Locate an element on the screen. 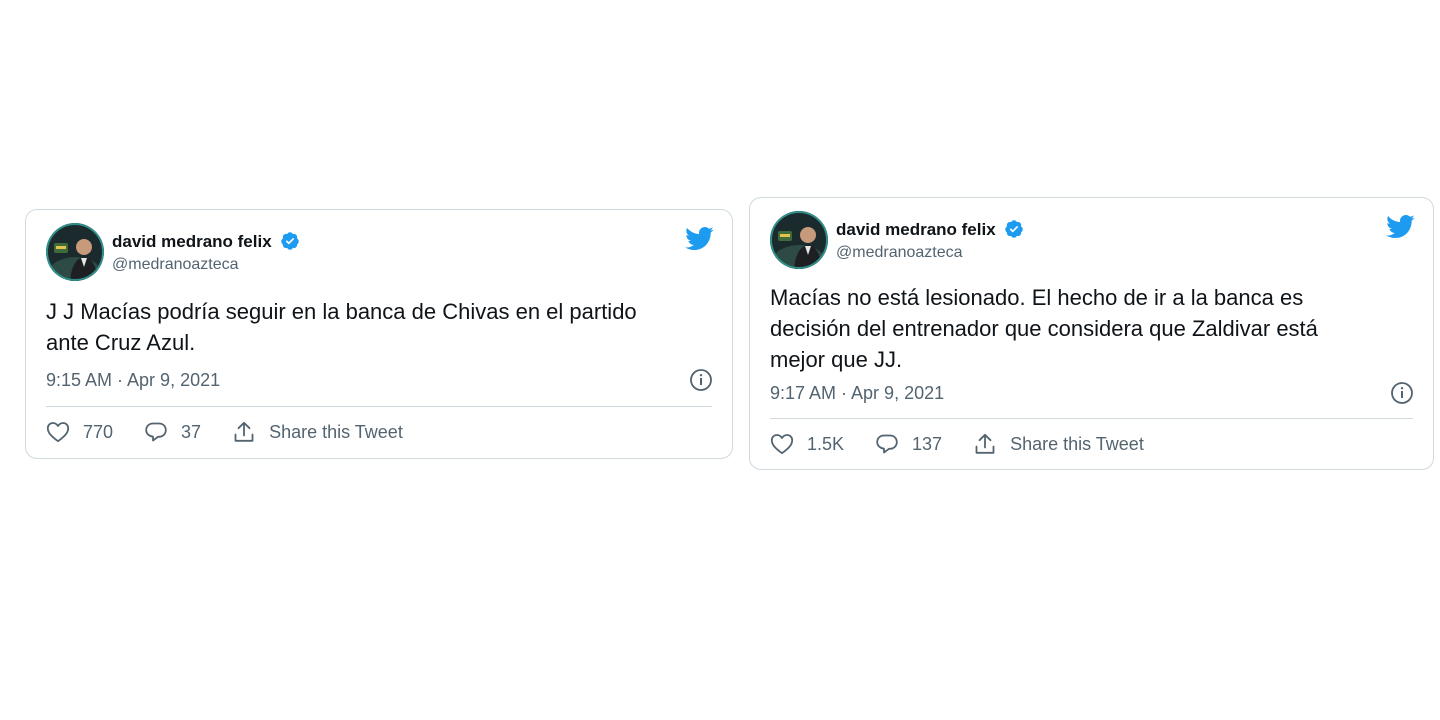 The width and height of the screenshot is (1440, 720). reply-button: 137 is located at coordinates (908, 444).